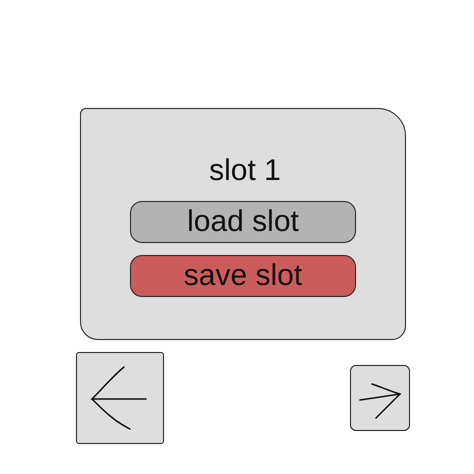  What do you see at coordinates (245, 171) in the screenshot?
I see `slot-title: slot 1` at bounding box center [245, 171].